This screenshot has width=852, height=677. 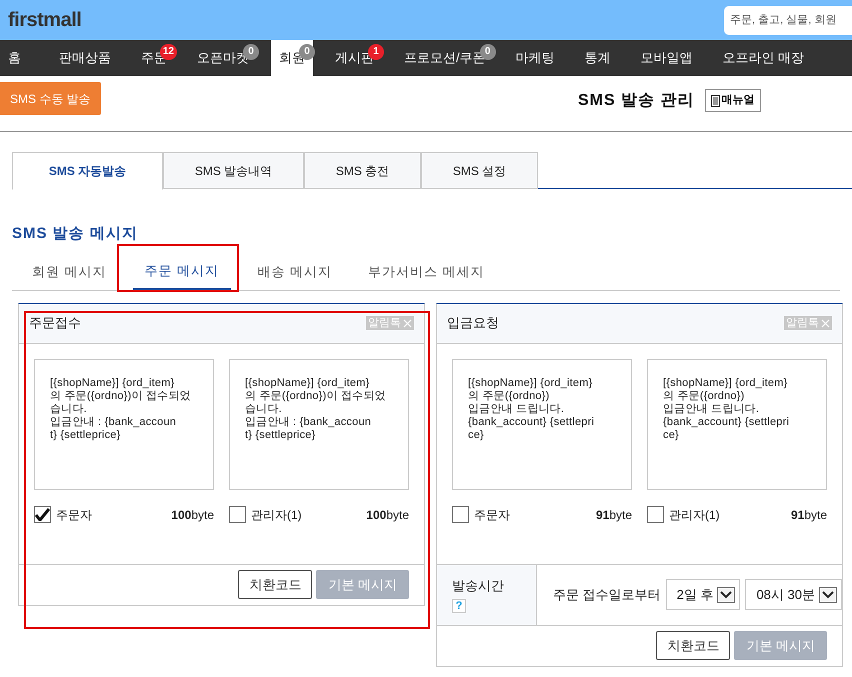 What do you see at coordinates (597, 58) in the screenshot?
I see `nav-tab: 통계` at bounding box center [597, 58].